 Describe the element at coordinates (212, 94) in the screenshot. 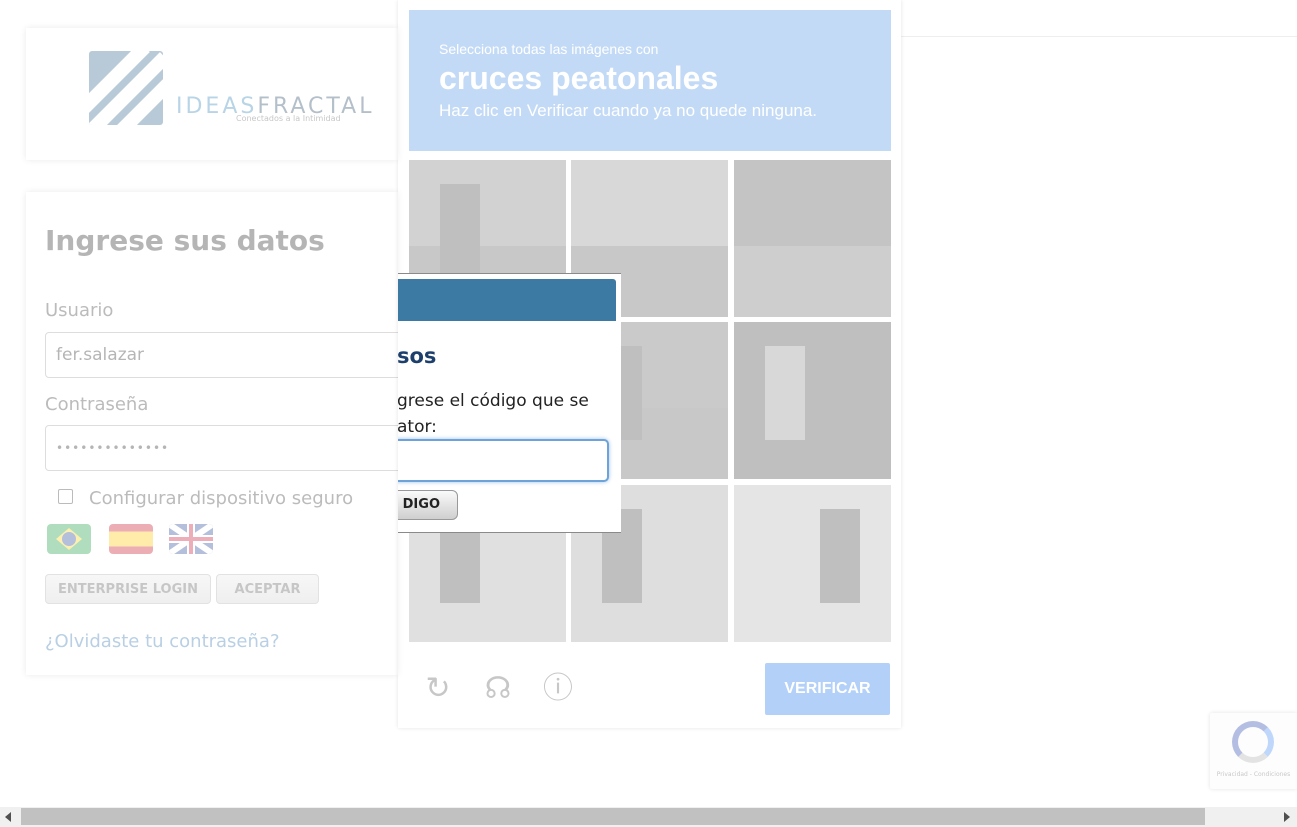

I see `logo-card: IDEASFRACTAL Conectados a la Intimidad` at that location.